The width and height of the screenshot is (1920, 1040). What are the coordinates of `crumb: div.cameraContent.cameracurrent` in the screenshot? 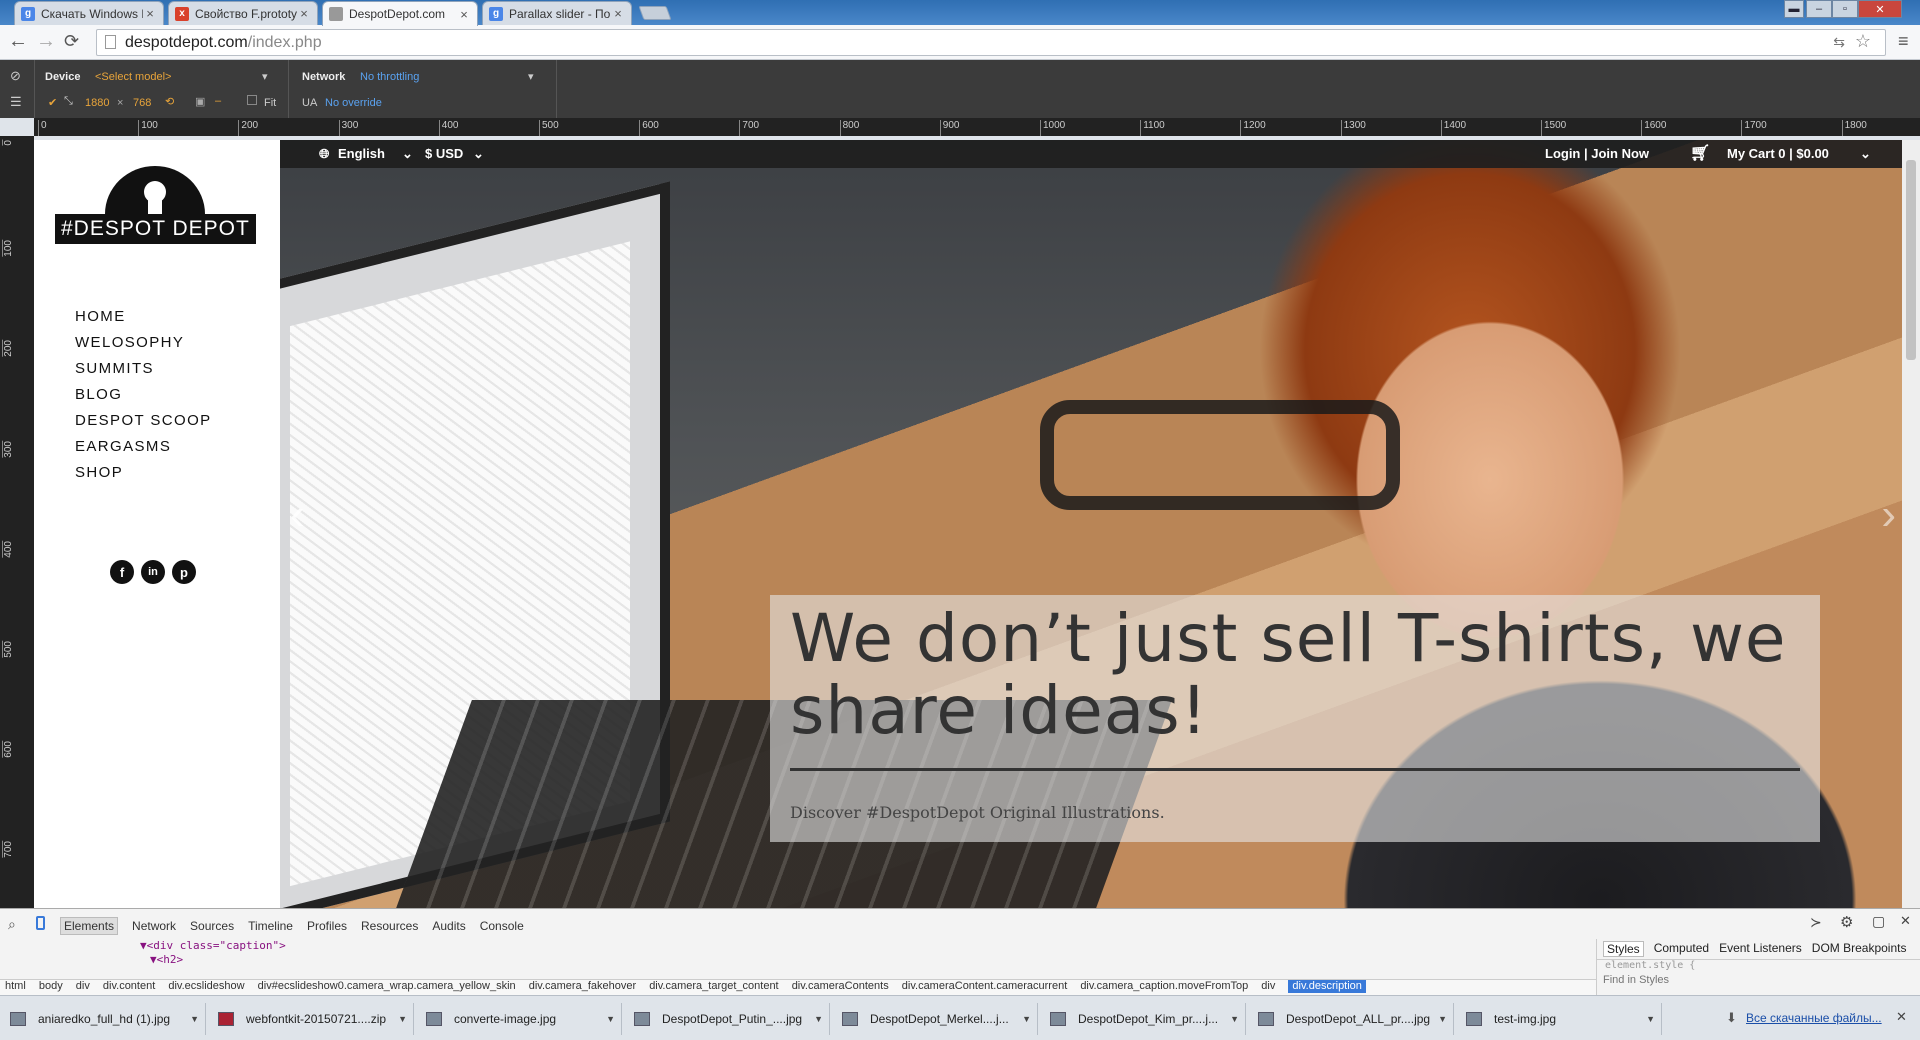 It's located at (984, 986).